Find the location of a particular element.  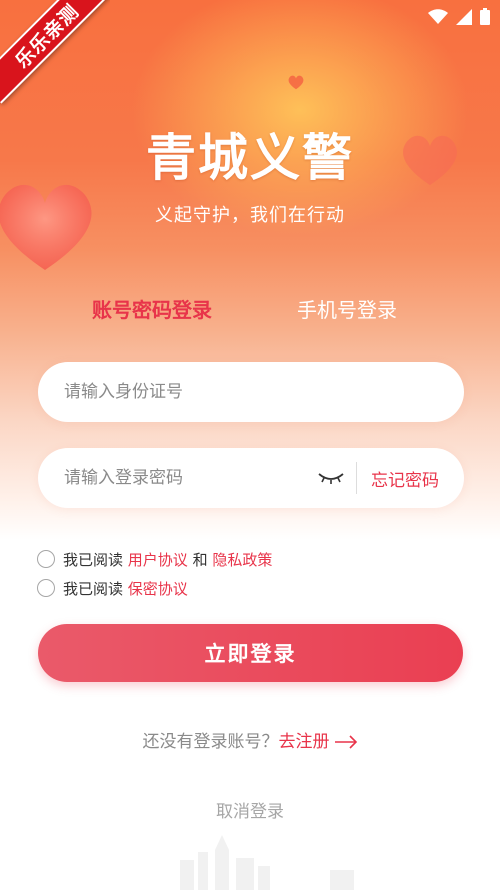

app-slogan: 义起守护，我们在行动 is located at coordinates (250, 215).